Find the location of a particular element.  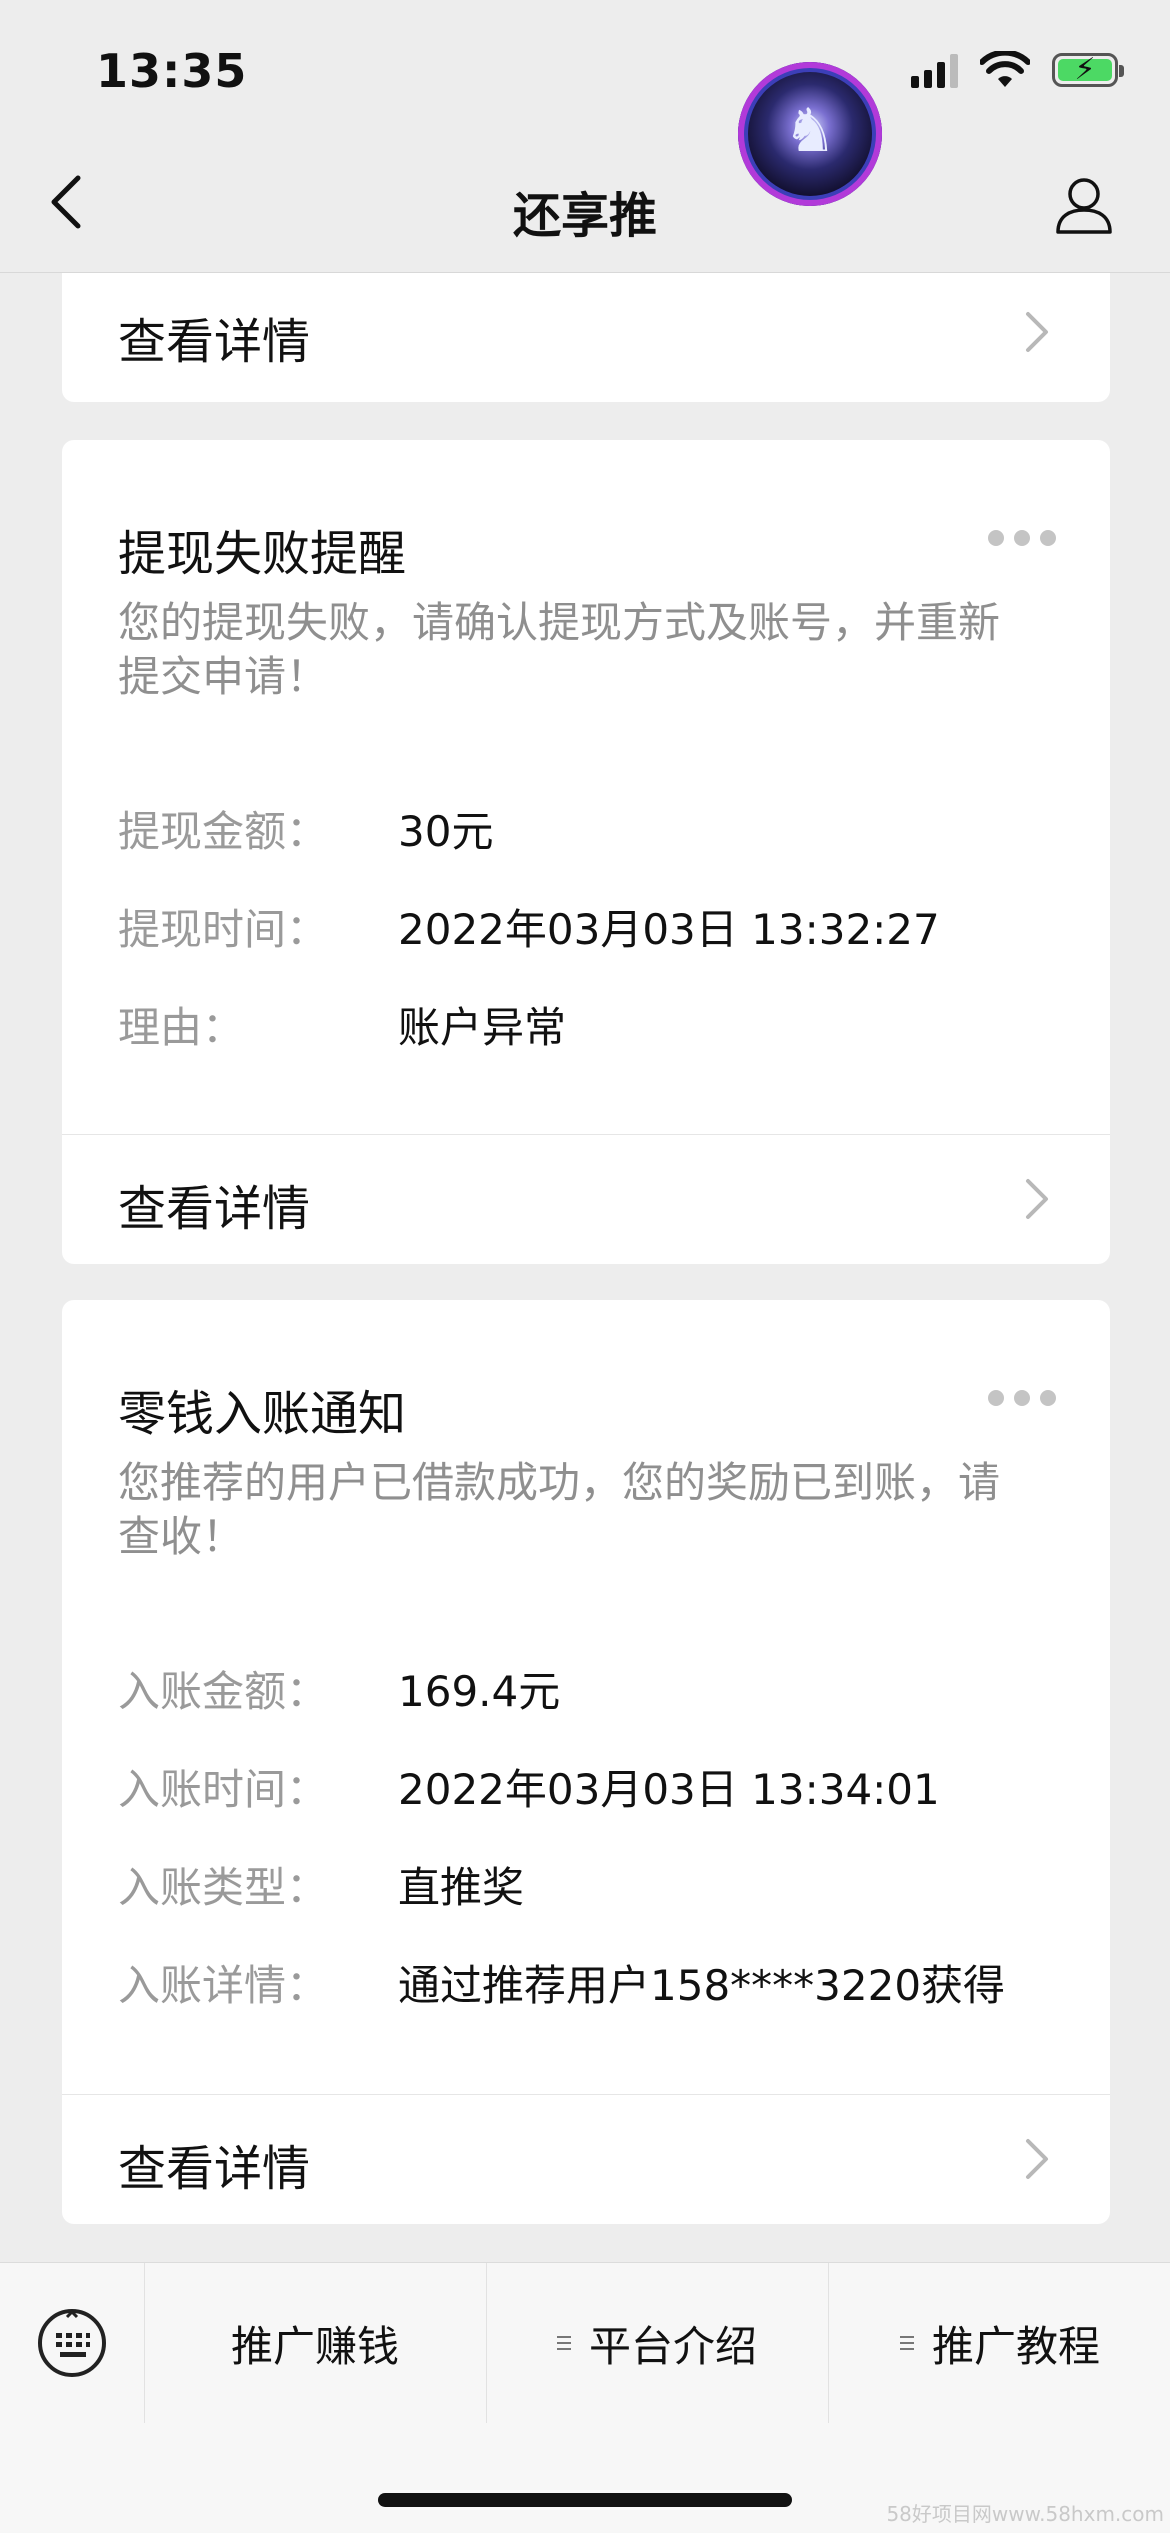

field-row: 入账详情： 通过推荐用户158****3220获得 is located at coordinates (561, 1982).